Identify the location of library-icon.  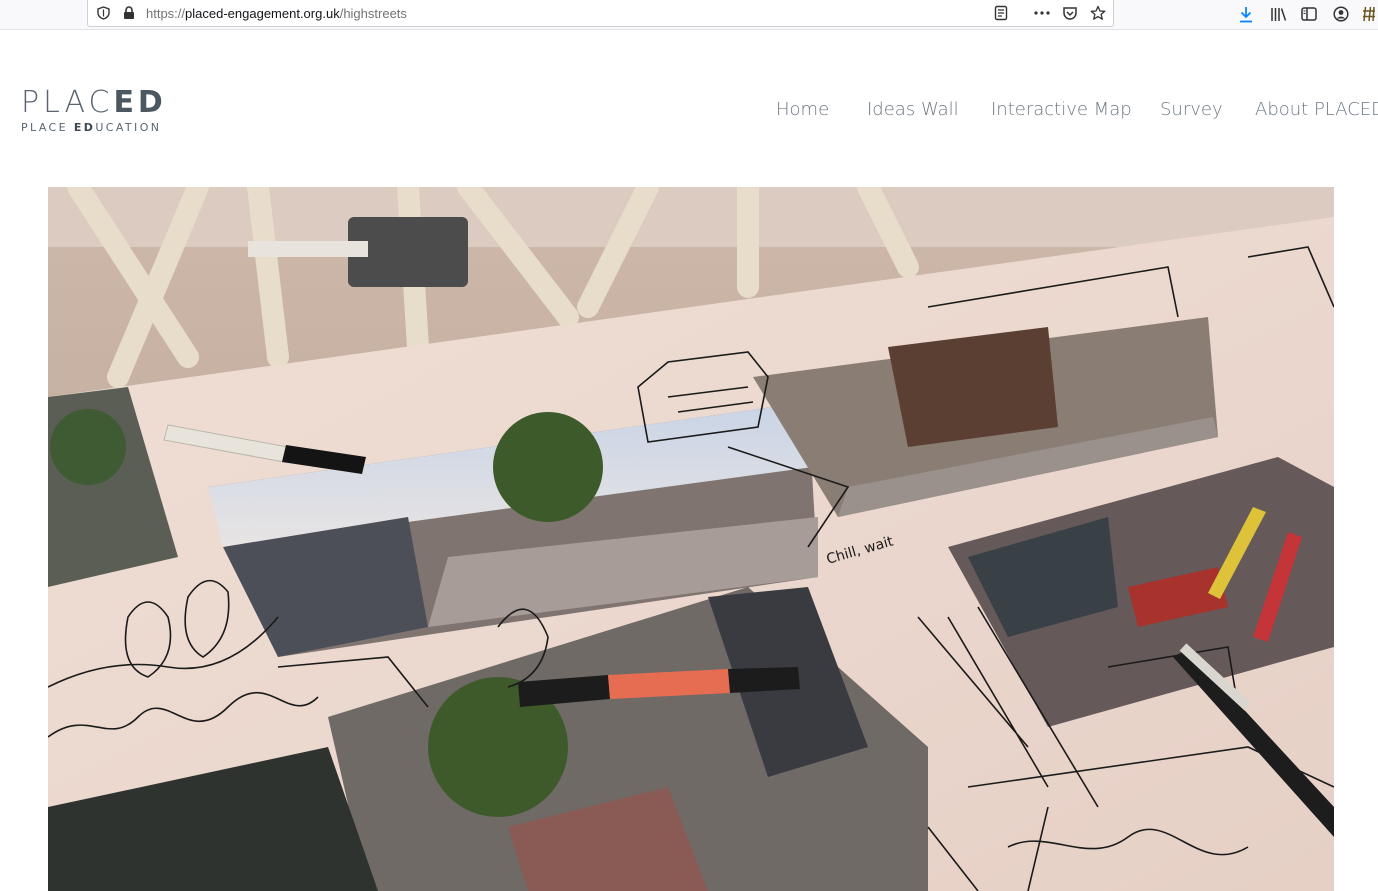
(1278, 14).